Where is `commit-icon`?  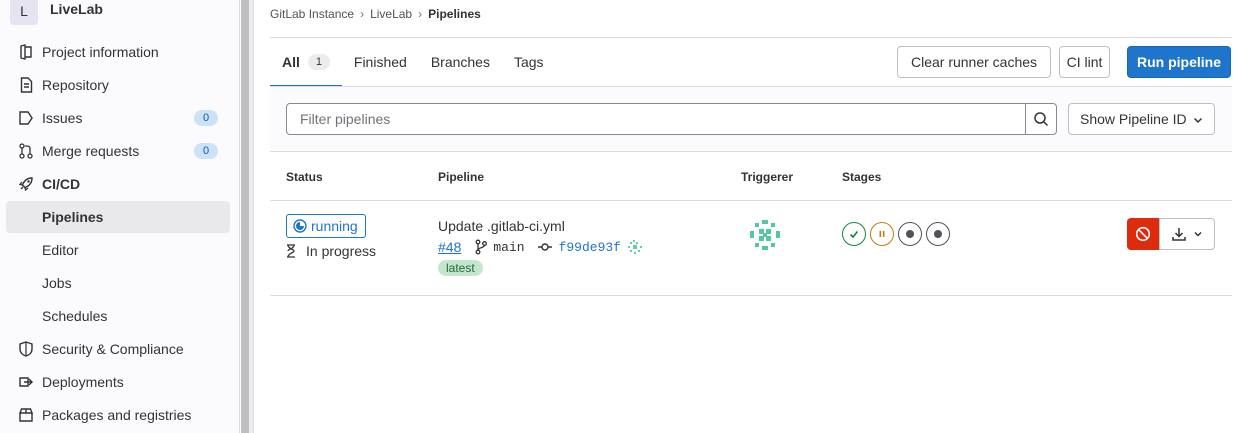
commit-icon is located at coordinates (545, 247).